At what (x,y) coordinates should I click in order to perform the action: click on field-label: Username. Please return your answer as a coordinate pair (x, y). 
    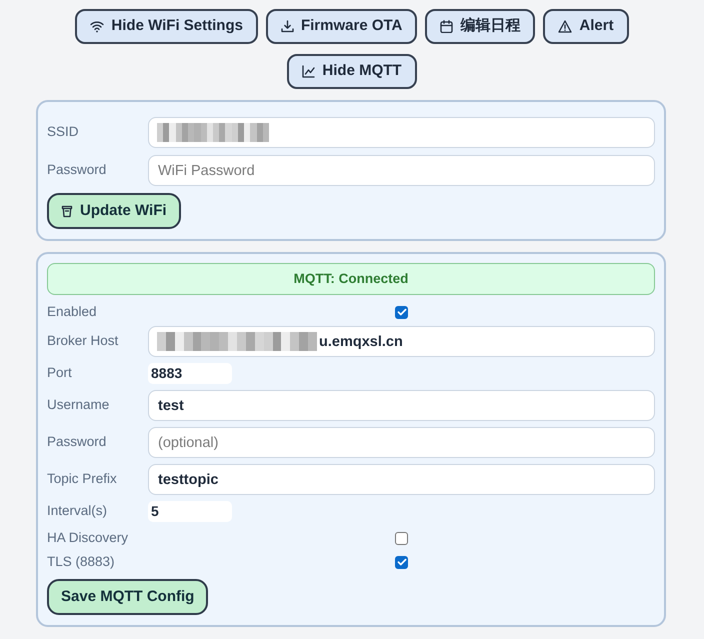
    Looking at the image, I should click on (78, 405).